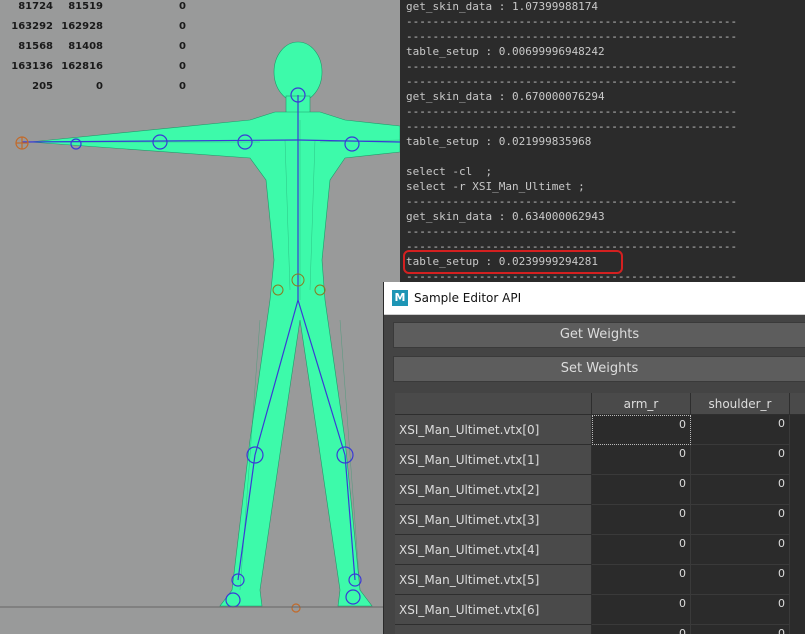 This screenshot has width=805, height=634. I want to click on row-header: XSI_Man_Ultimet.vtx[5], so click(493, 580).